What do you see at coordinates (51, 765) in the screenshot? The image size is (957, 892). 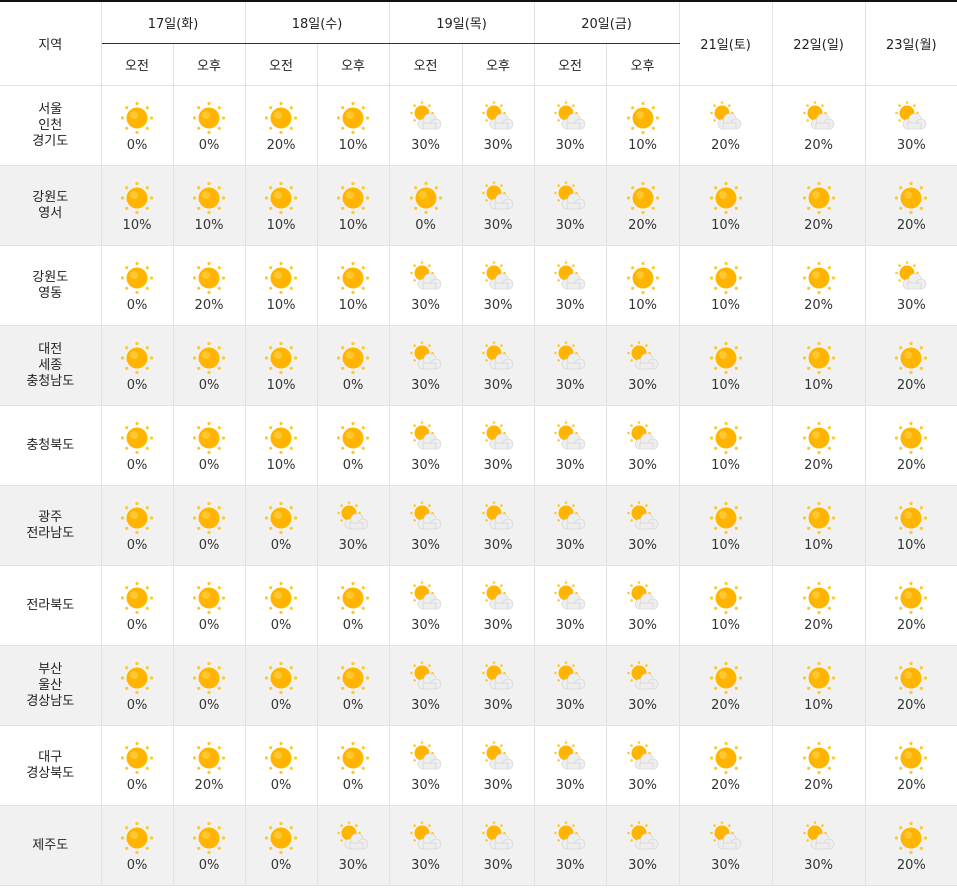 I see `region-cell: 대구 경상북도` at bounding box center [51, 765].